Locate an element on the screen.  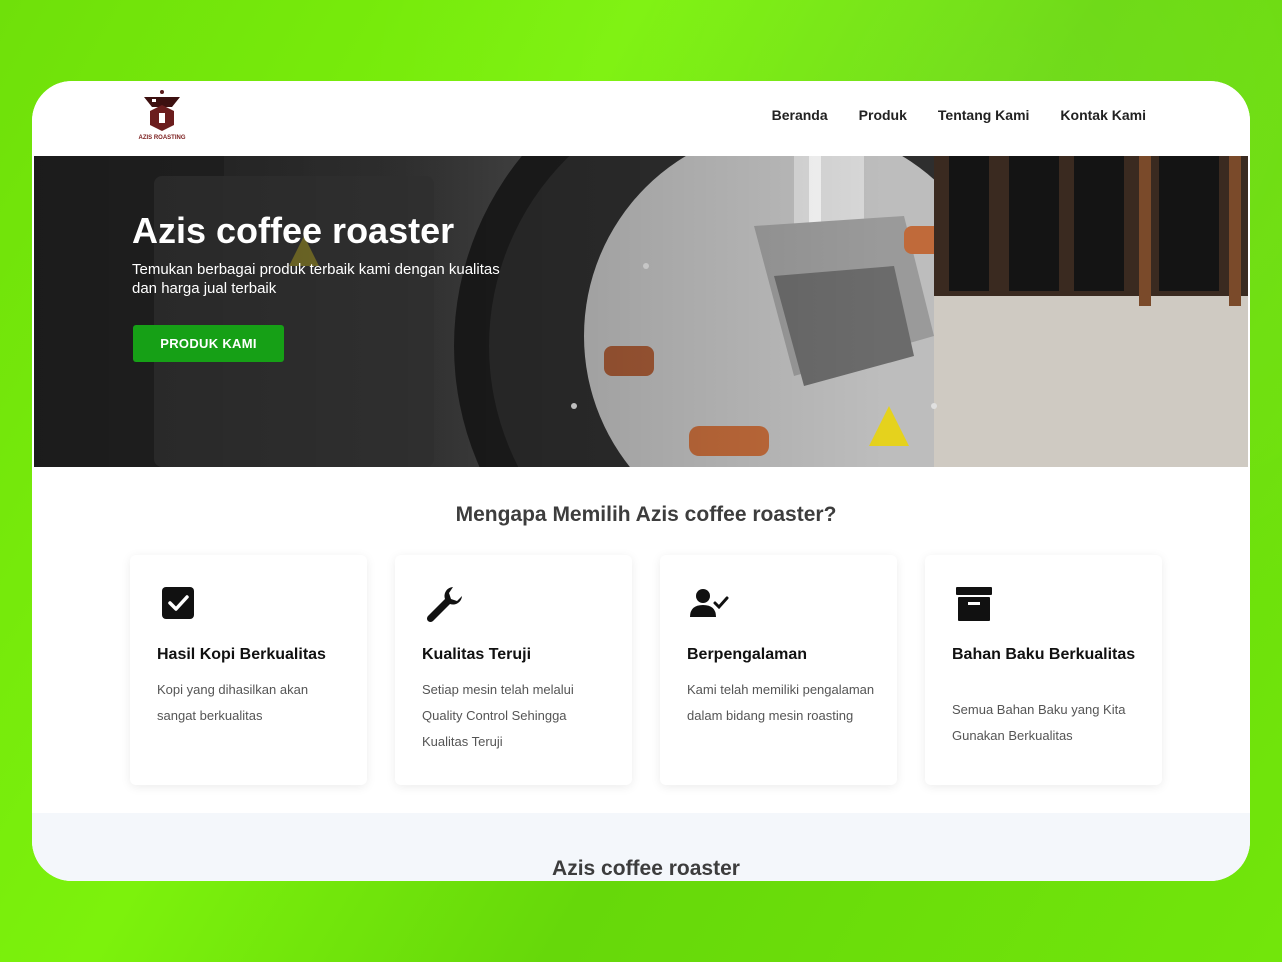
card-title: Hasil Kopi Berkualitas is located at coordinates (241, 654).